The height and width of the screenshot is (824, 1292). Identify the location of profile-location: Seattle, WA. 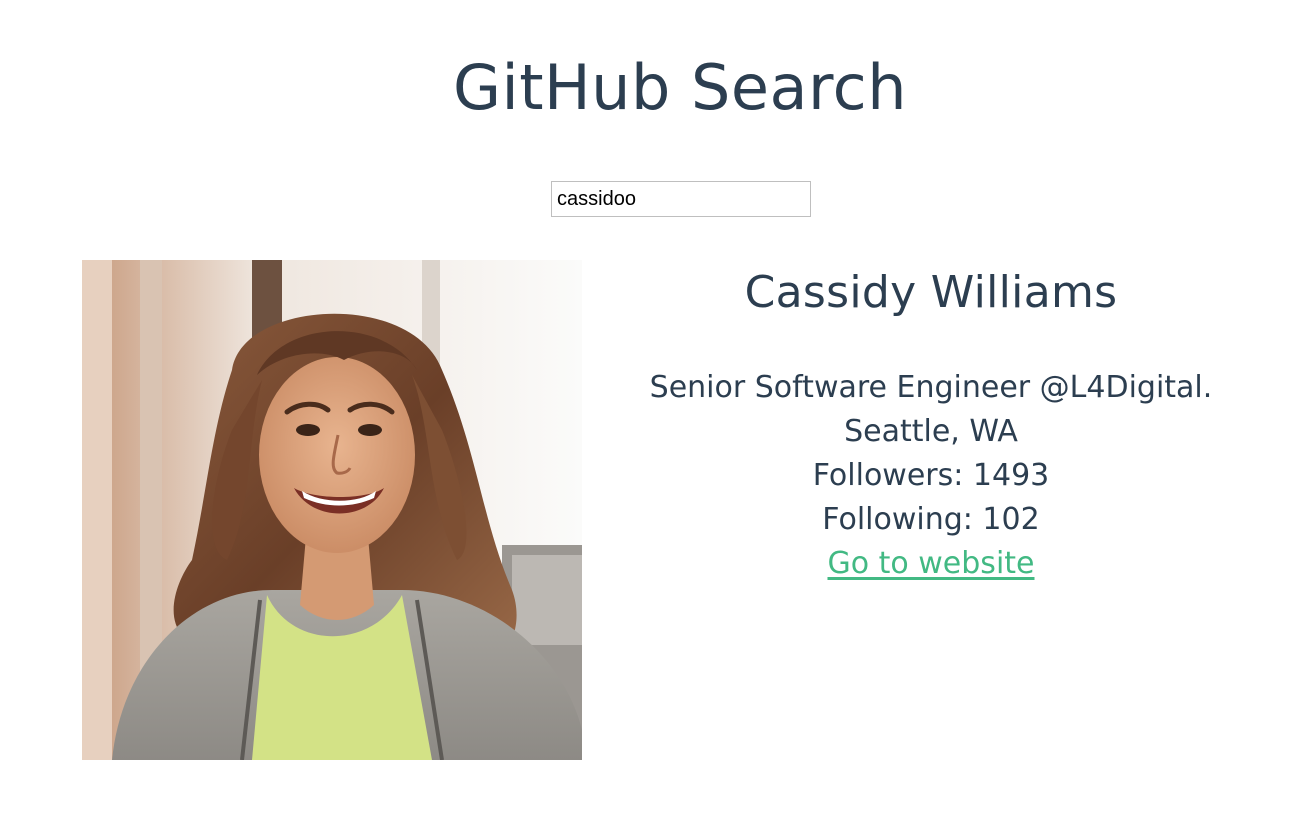
(931, 431).